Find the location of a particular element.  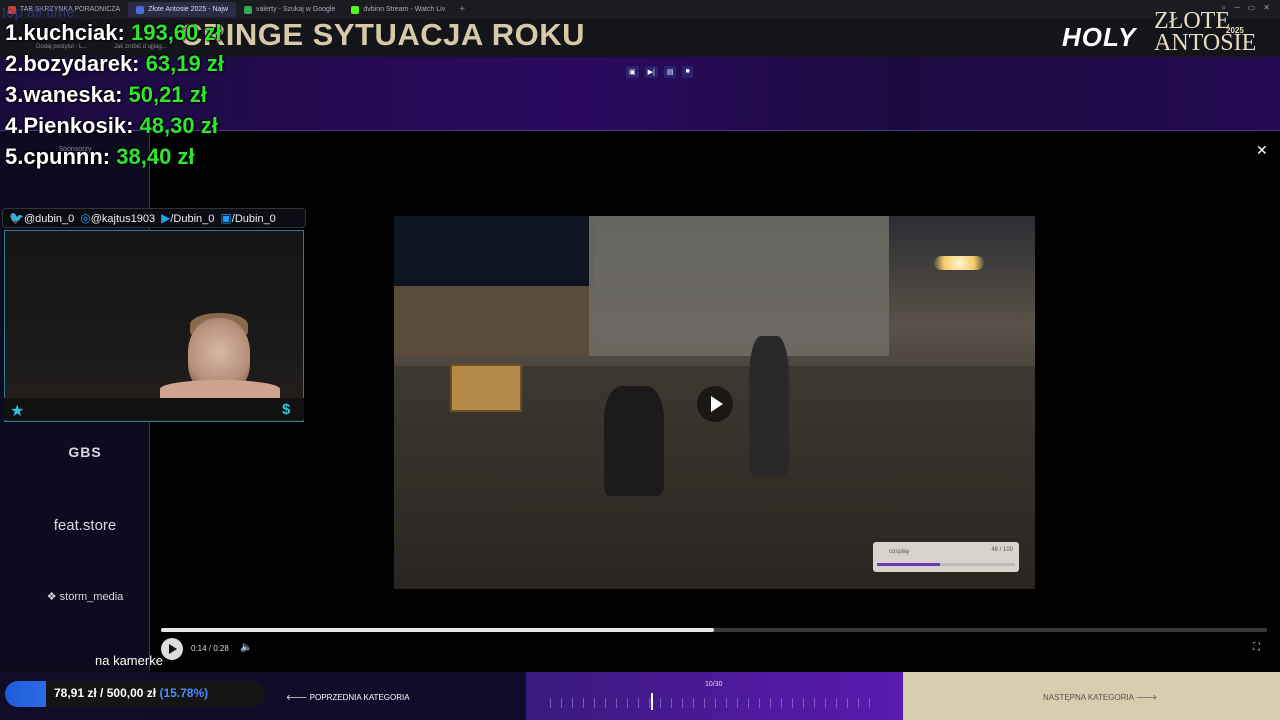

goal-target: 500,00 zł is located at coordinates (131, 693).